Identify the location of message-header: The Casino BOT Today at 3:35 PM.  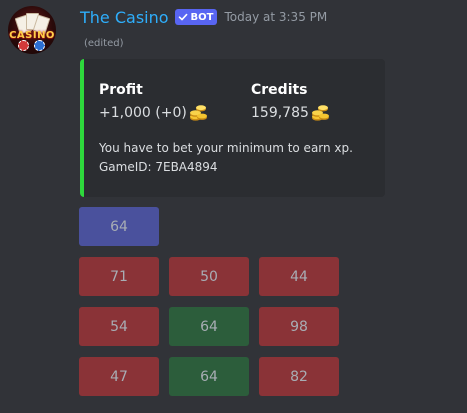
(203, 17).